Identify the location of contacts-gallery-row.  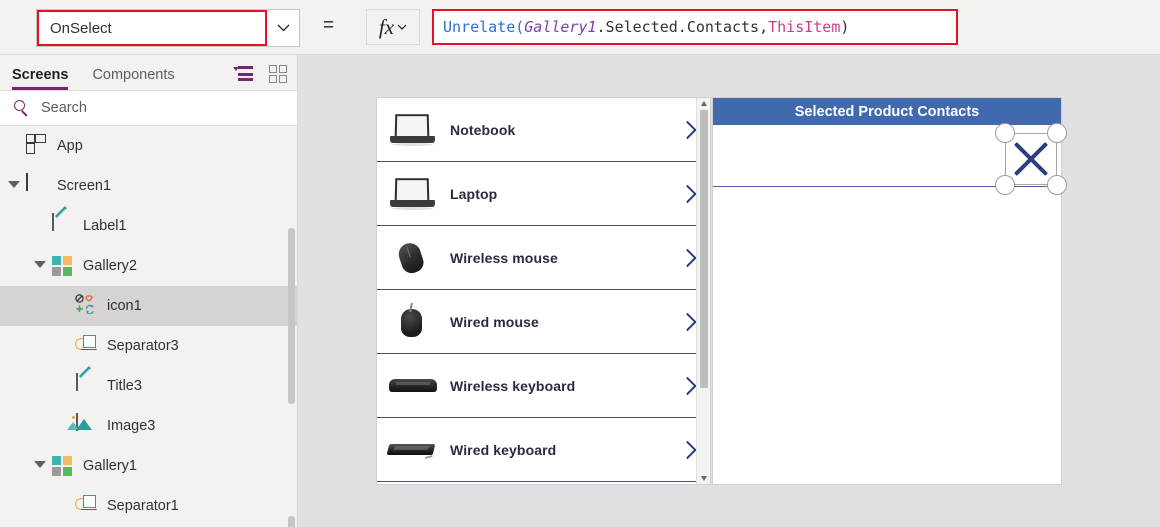
(890, 159).